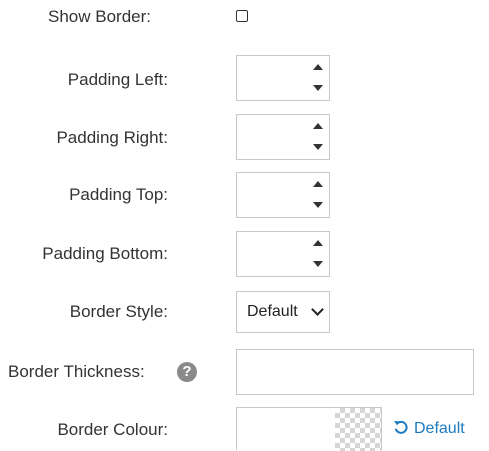 The width and height of the screenshot is (489, 451). I want to click on border-thickness-label: Border Thickness:, so click(76, 371).